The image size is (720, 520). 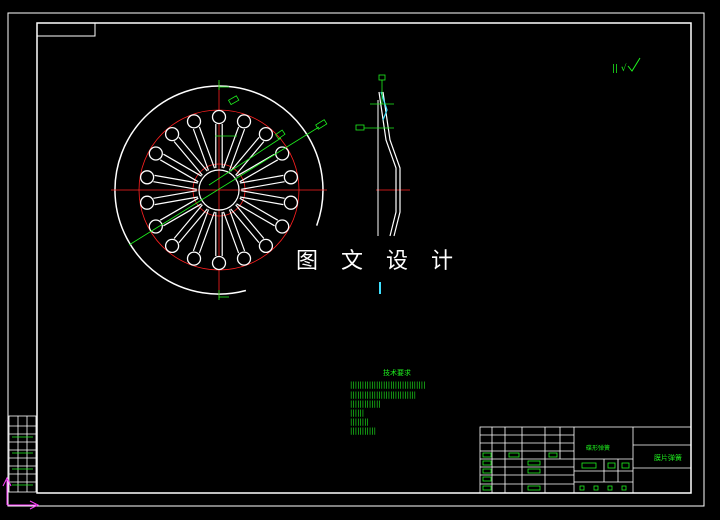 I want to click on tech-requirement-line-4: ||||||, so click(x=357, y=413).